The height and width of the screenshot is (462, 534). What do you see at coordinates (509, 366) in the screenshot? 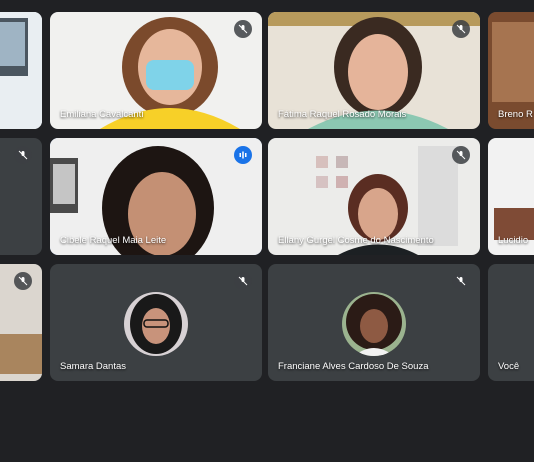
I see `participant-name: Você` at bounding box center [509, 366].